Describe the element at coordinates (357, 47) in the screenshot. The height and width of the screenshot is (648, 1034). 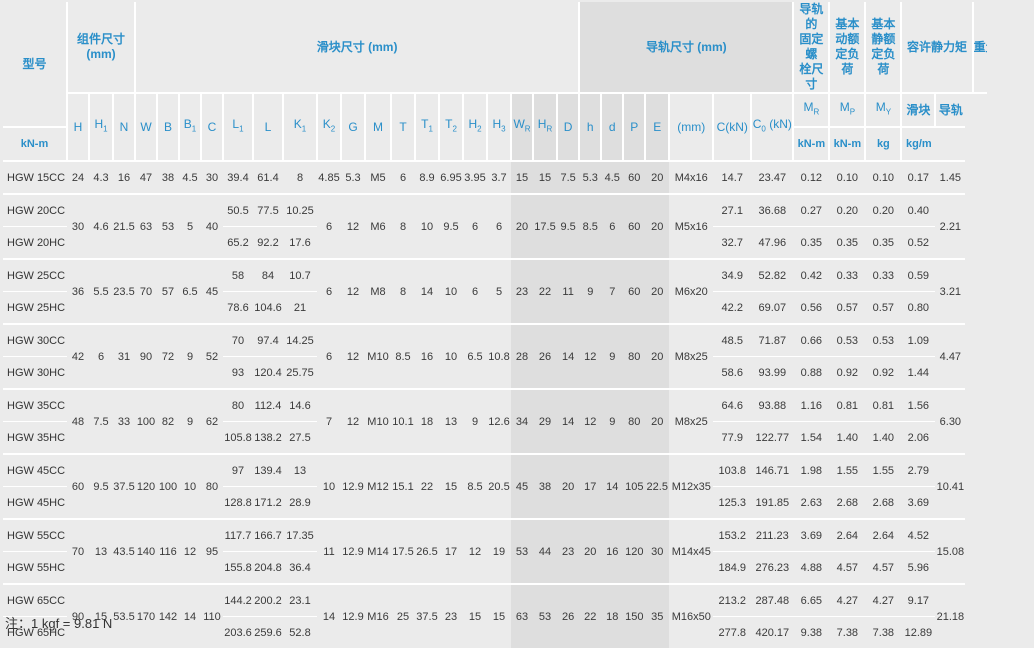
I see `header-block: 滑块尺寸 (mm)` at that location.